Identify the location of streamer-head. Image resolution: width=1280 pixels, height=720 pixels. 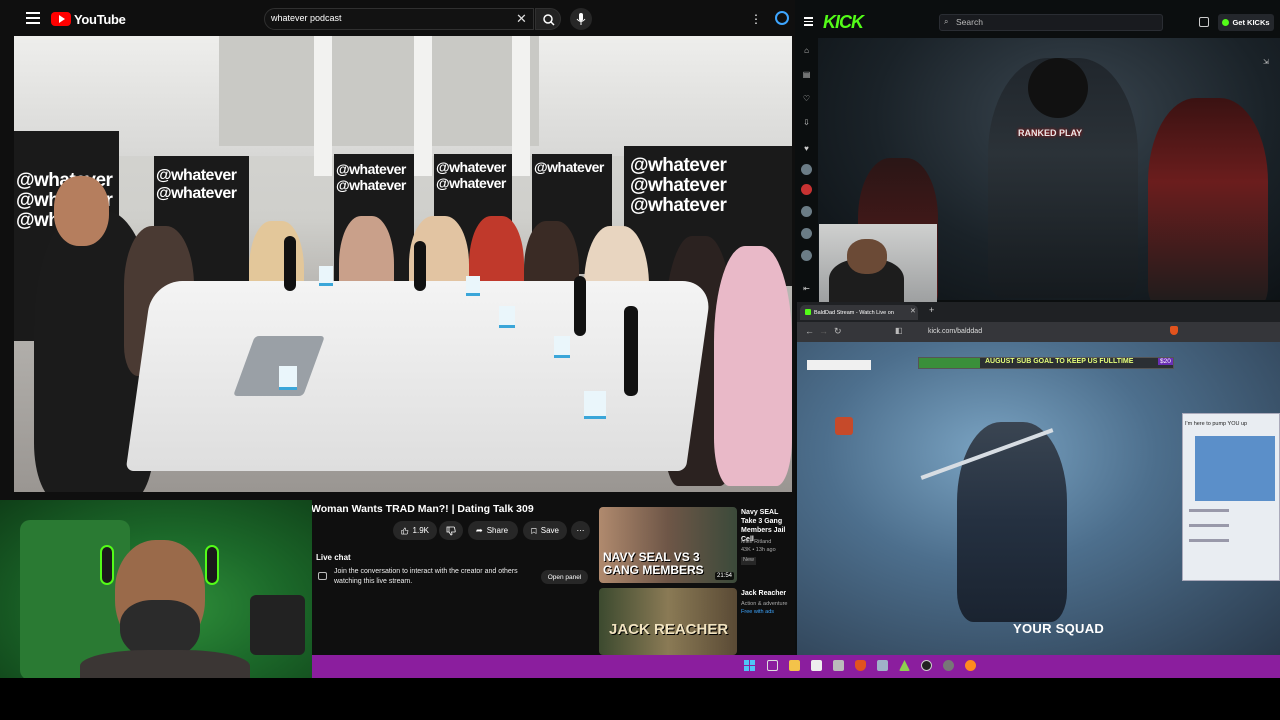
(867, 256).